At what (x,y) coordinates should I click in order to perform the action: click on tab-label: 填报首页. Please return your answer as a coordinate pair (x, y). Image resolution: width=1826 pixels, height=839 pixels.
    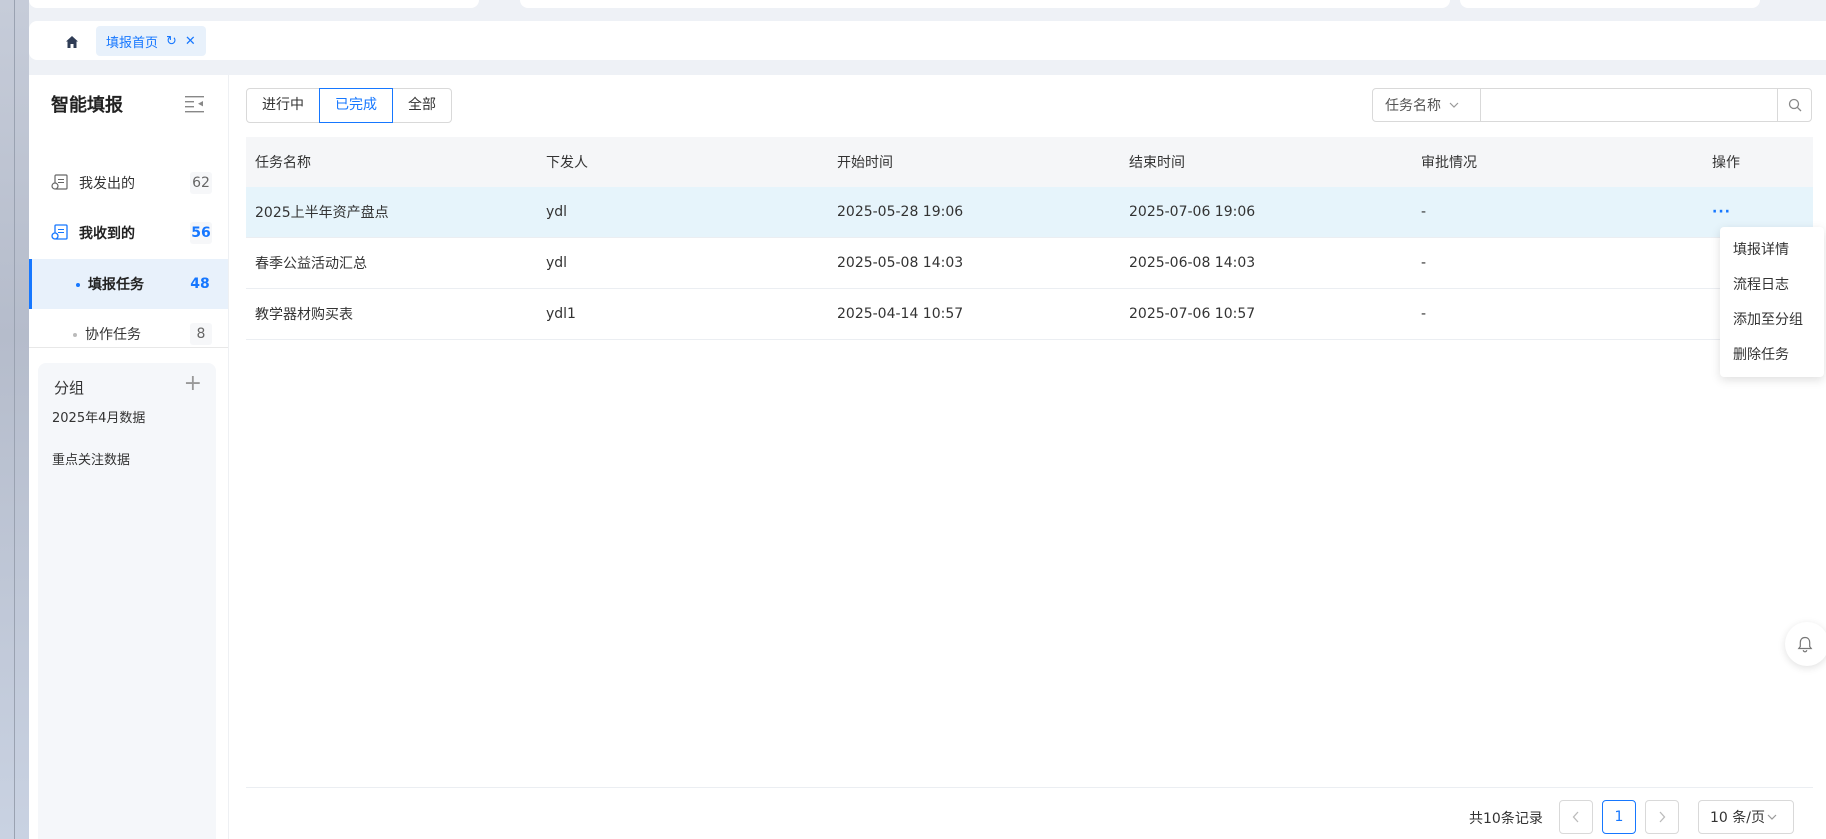
    Looking at the image, I should click on (132, 43).